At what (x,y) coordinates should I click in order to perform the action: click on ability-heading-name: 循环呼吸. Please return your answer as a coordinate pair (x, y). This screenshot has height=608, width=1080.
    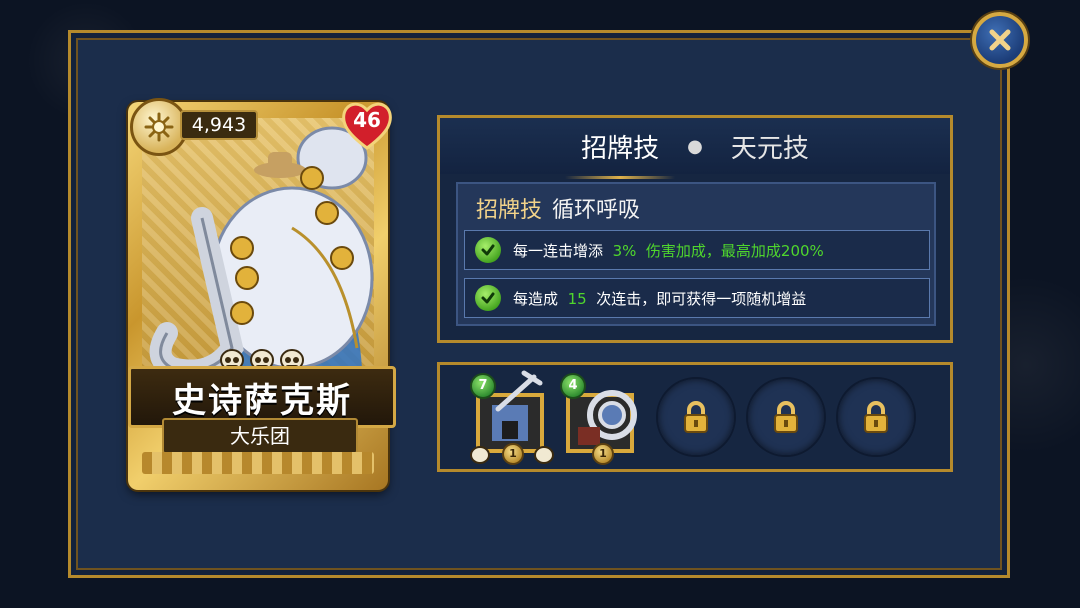
    Looking at the image, I should click on (596, 210).